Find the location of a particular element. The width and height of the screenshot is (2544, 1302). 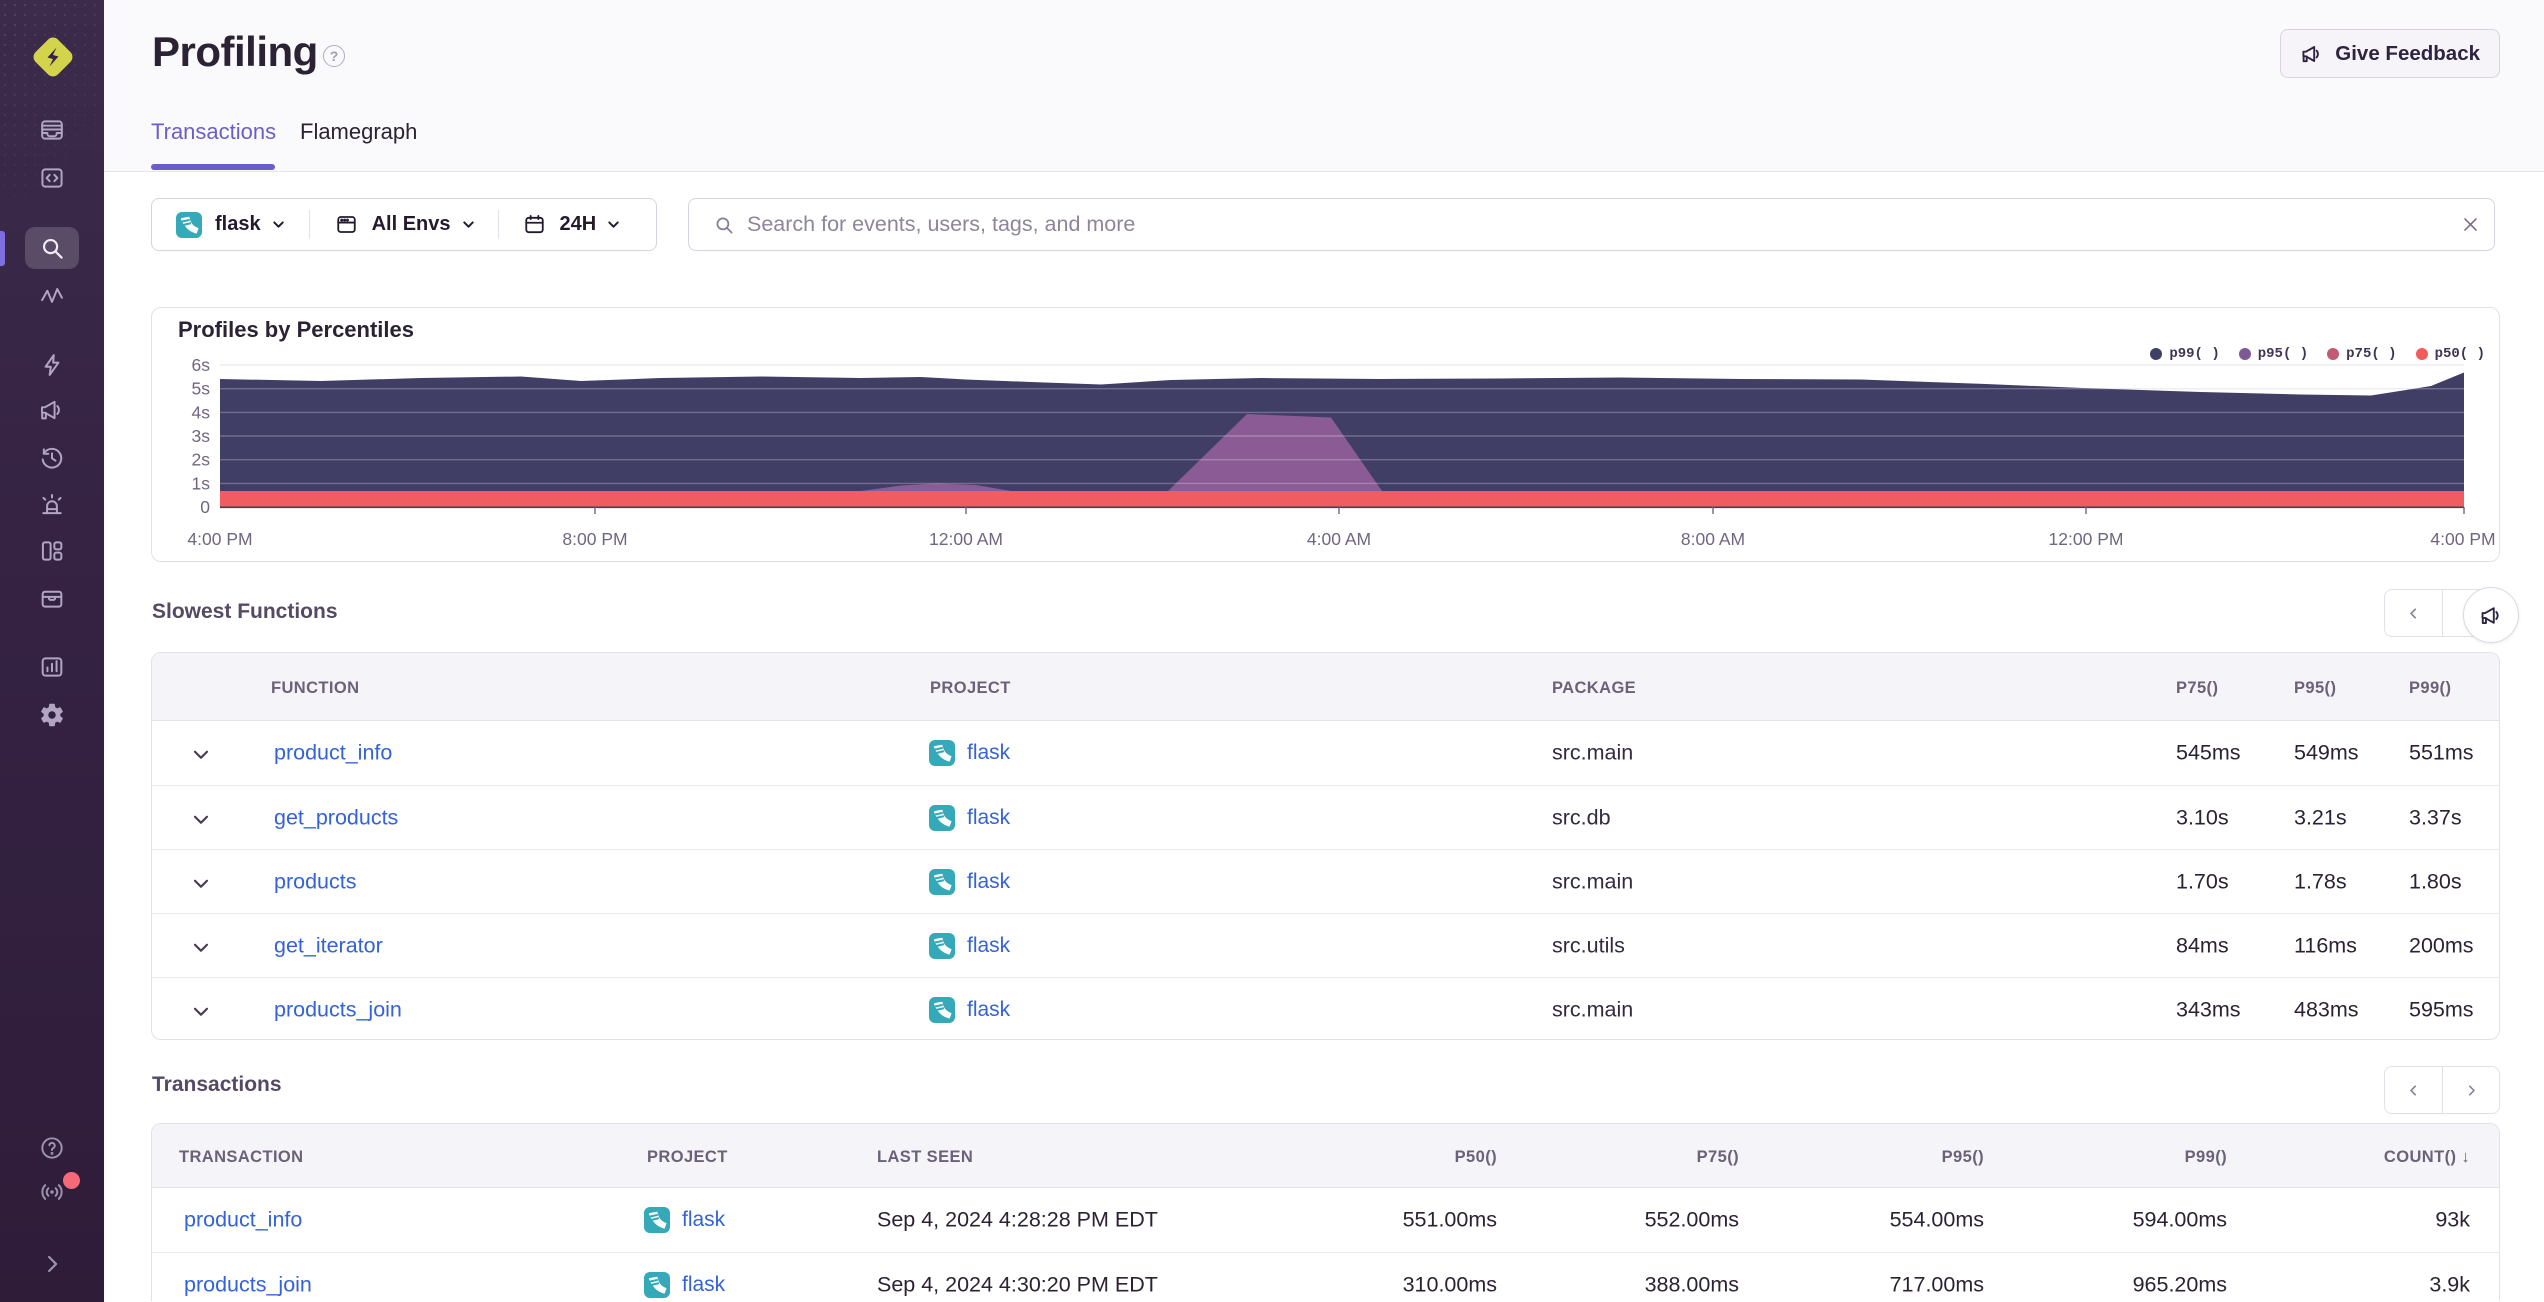

svg-text: 8:00 PM is located at coordinates (594, 539).